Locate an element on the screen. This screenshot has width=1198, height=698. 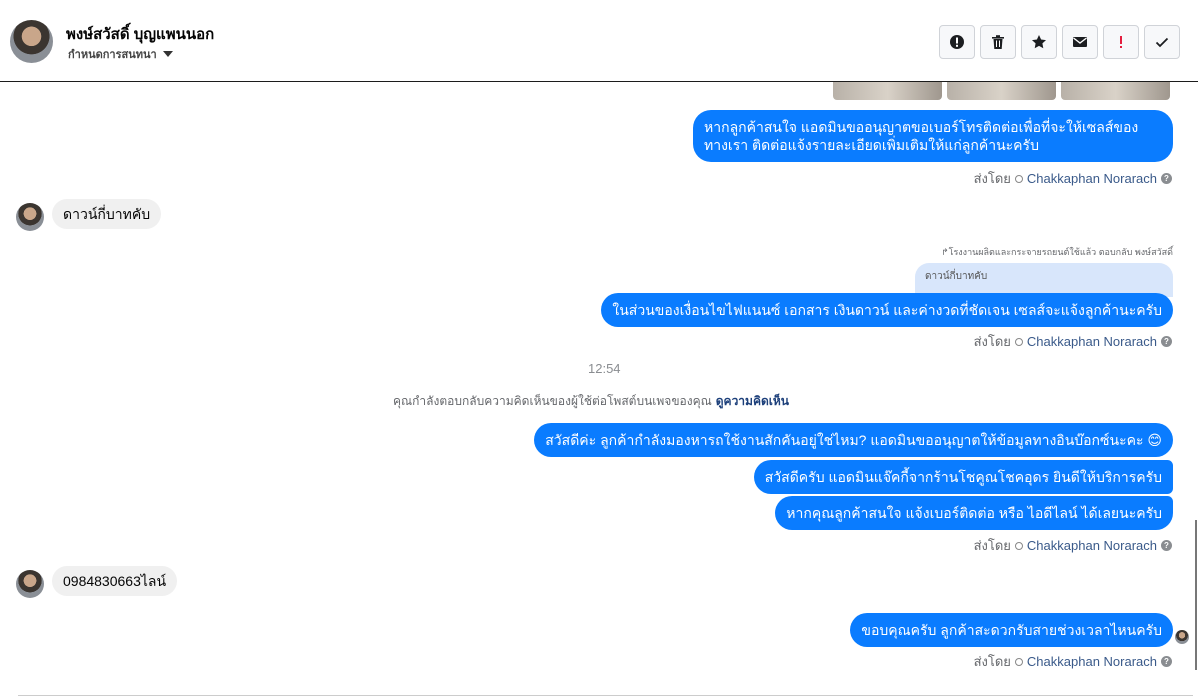
contact-name: พงษ์สวัสดิ์ บุญแพนนอก is located at coordinates (140, 34).